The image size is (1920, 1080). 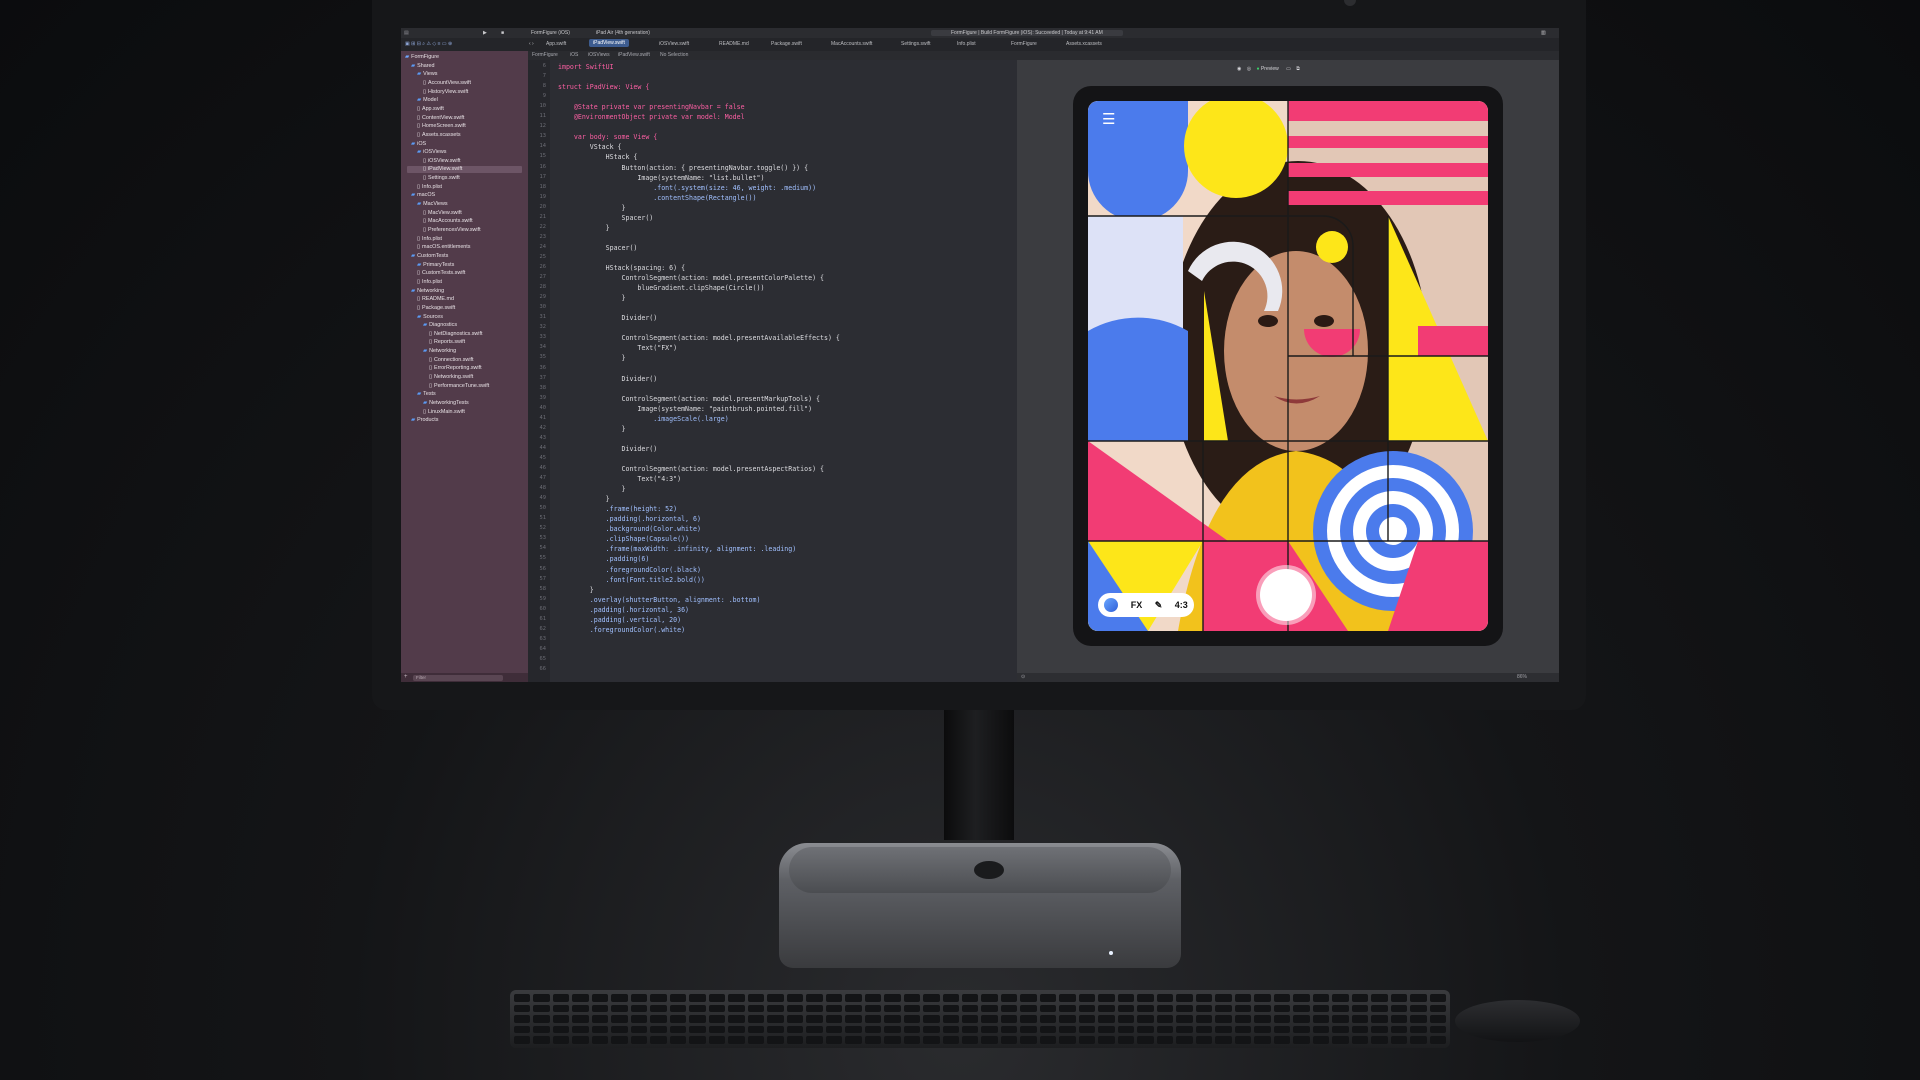 What do you see at coordinates (851, 44) in the screenshot?
I see `tab-macaccounts: MacAccounts.swift` at bounding box center [851, 44].